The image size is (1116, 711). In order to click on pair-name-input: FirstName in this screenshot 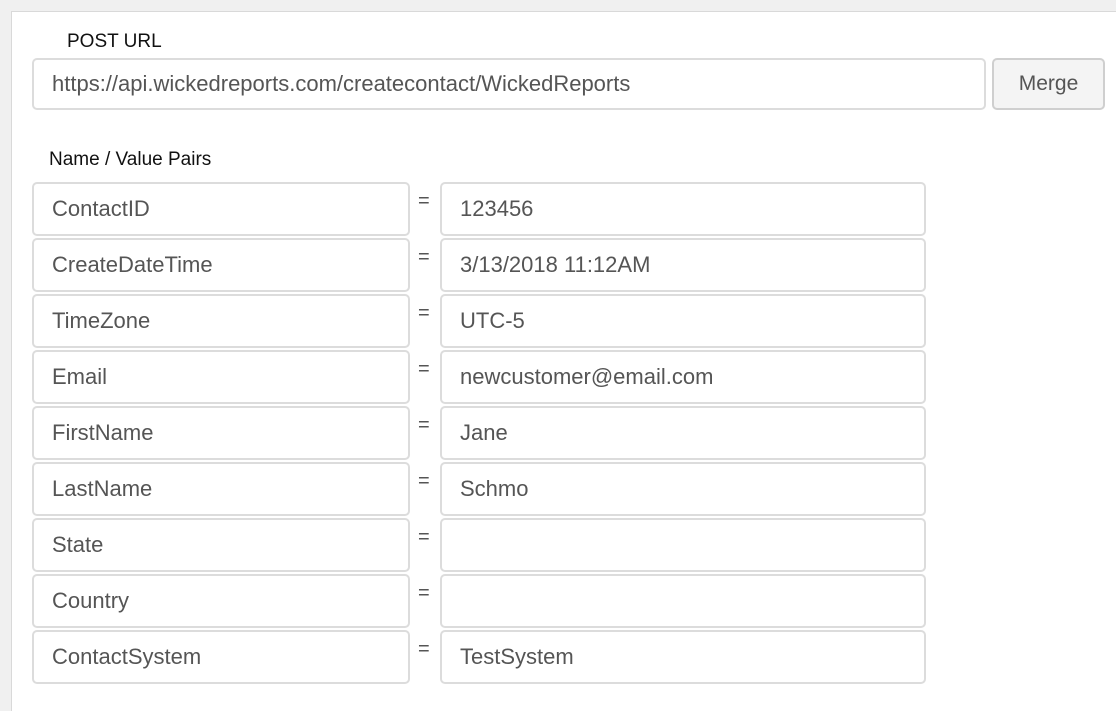, I will do `click(221, 433)`.